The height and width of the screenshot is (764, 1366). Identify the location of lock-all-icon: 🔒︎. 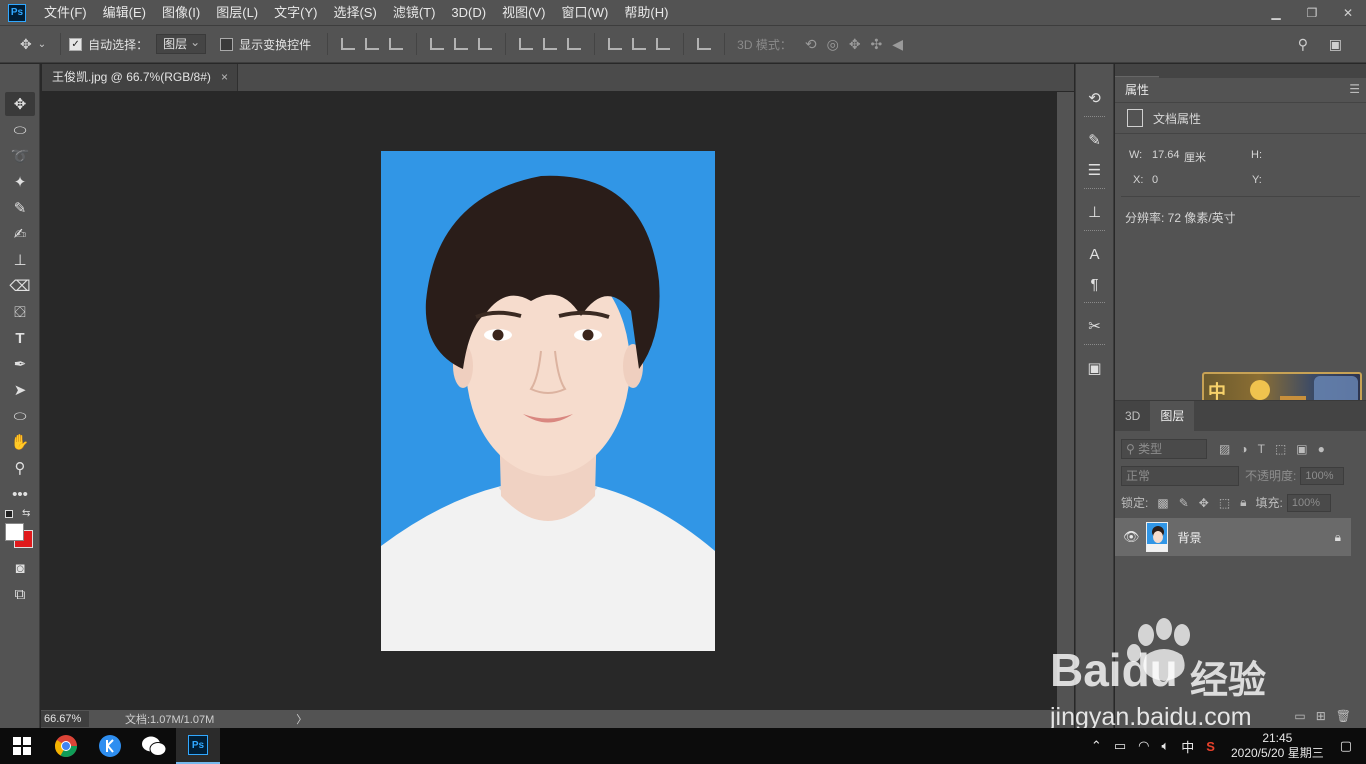
(1243, 502).